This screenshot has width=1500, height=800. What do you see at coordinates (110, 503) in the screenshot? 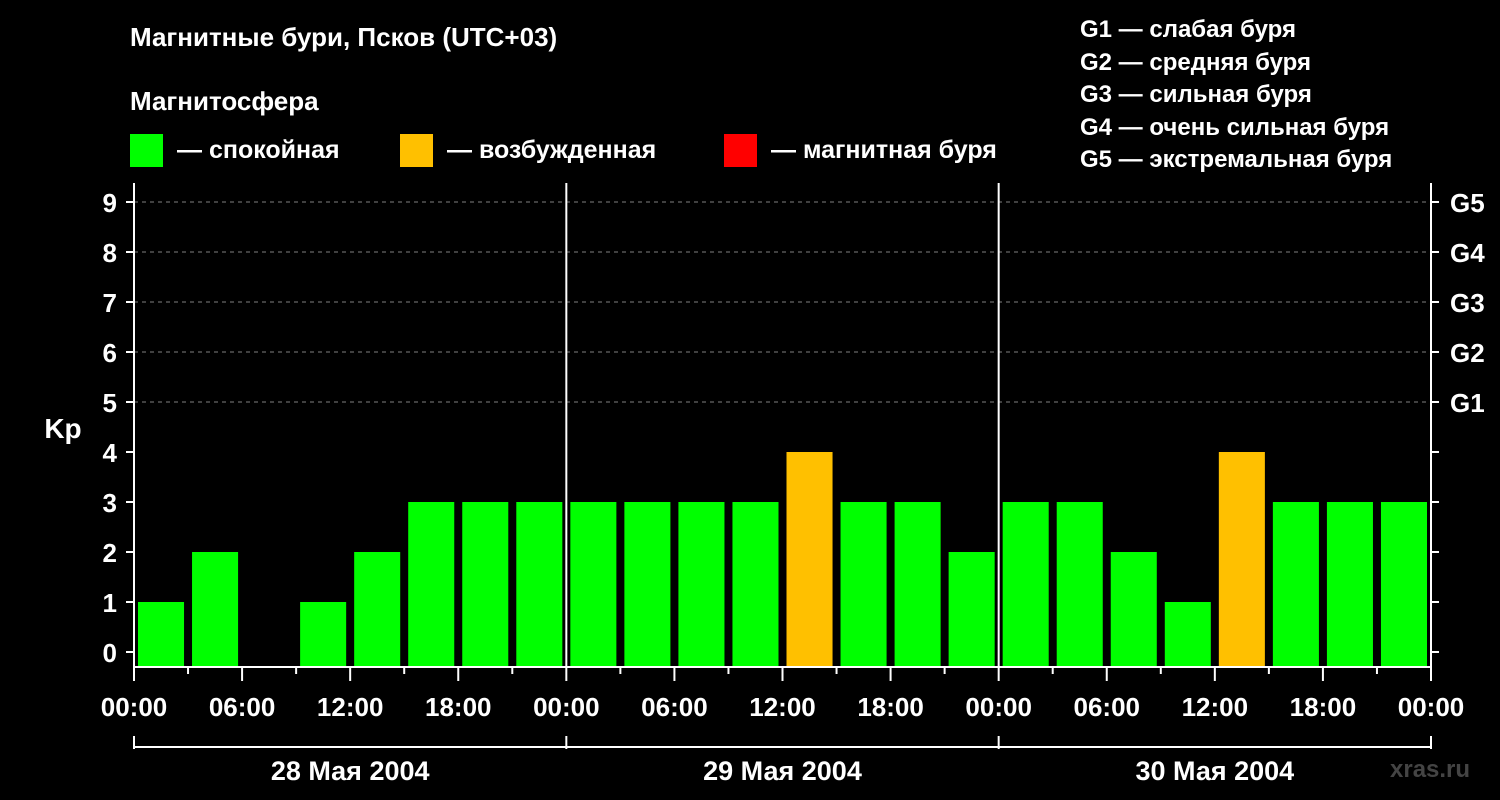
I see `ytick-label-3: 3` at bounding box center [110, 503].